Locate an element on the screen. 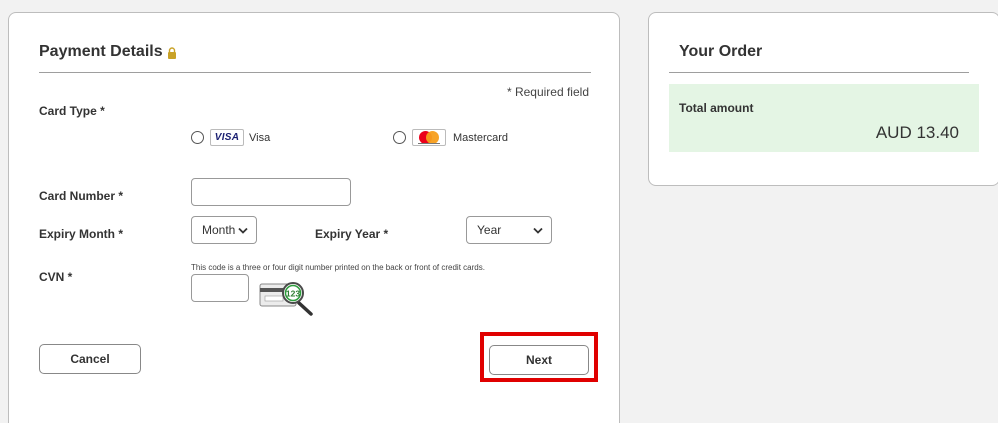 The width and height of the screenshot is (998, 423). order-divider is located at coordinates (819, 72).